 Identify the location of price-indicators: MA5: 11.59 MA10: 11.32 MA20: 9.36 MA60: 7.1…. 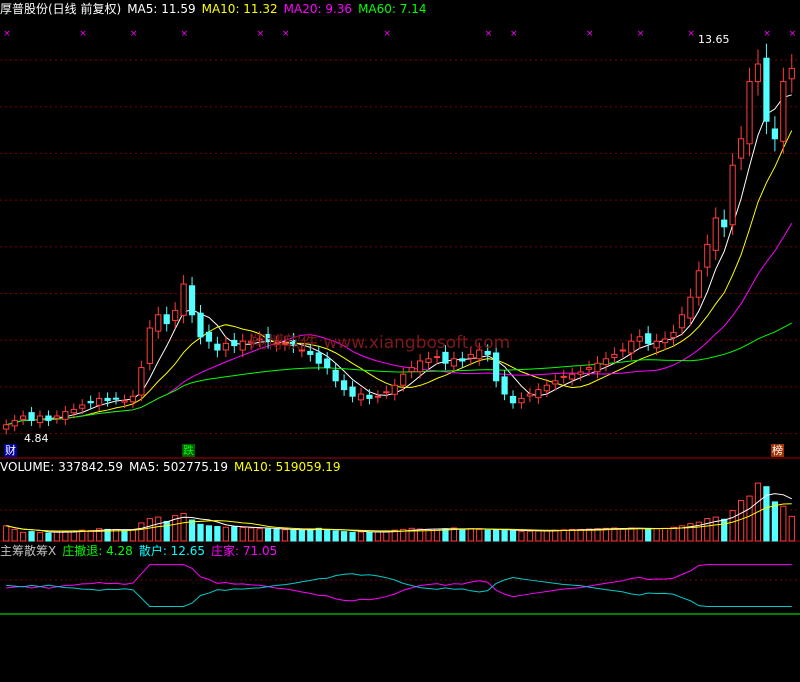
(279, 9).